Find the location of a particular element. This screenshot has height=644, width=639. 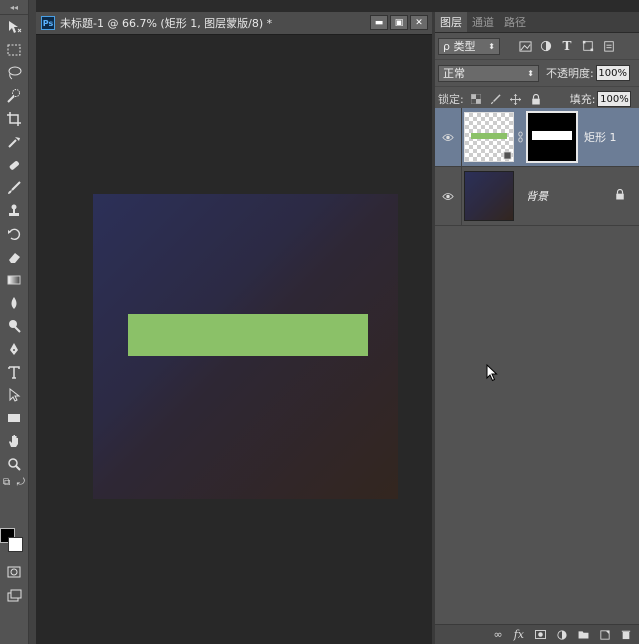

clone-stamp-icon is located at coordinates (14, 210).